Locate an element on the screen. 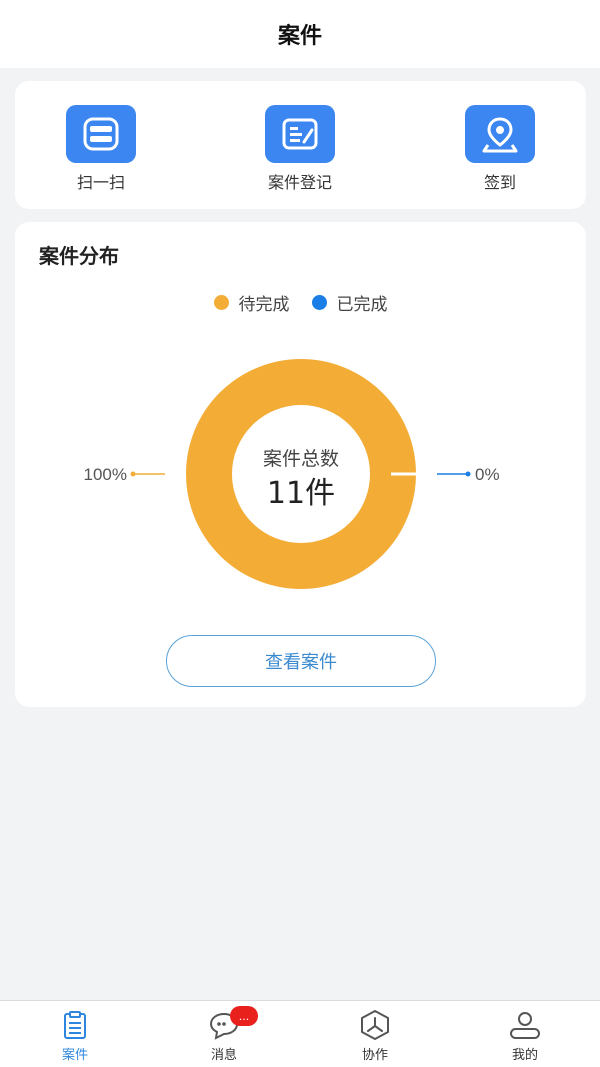 Image resolution: width=600 pixels, height=1067 pixels. register-case-button: 案件登记 is located at coordinates (300, 149).